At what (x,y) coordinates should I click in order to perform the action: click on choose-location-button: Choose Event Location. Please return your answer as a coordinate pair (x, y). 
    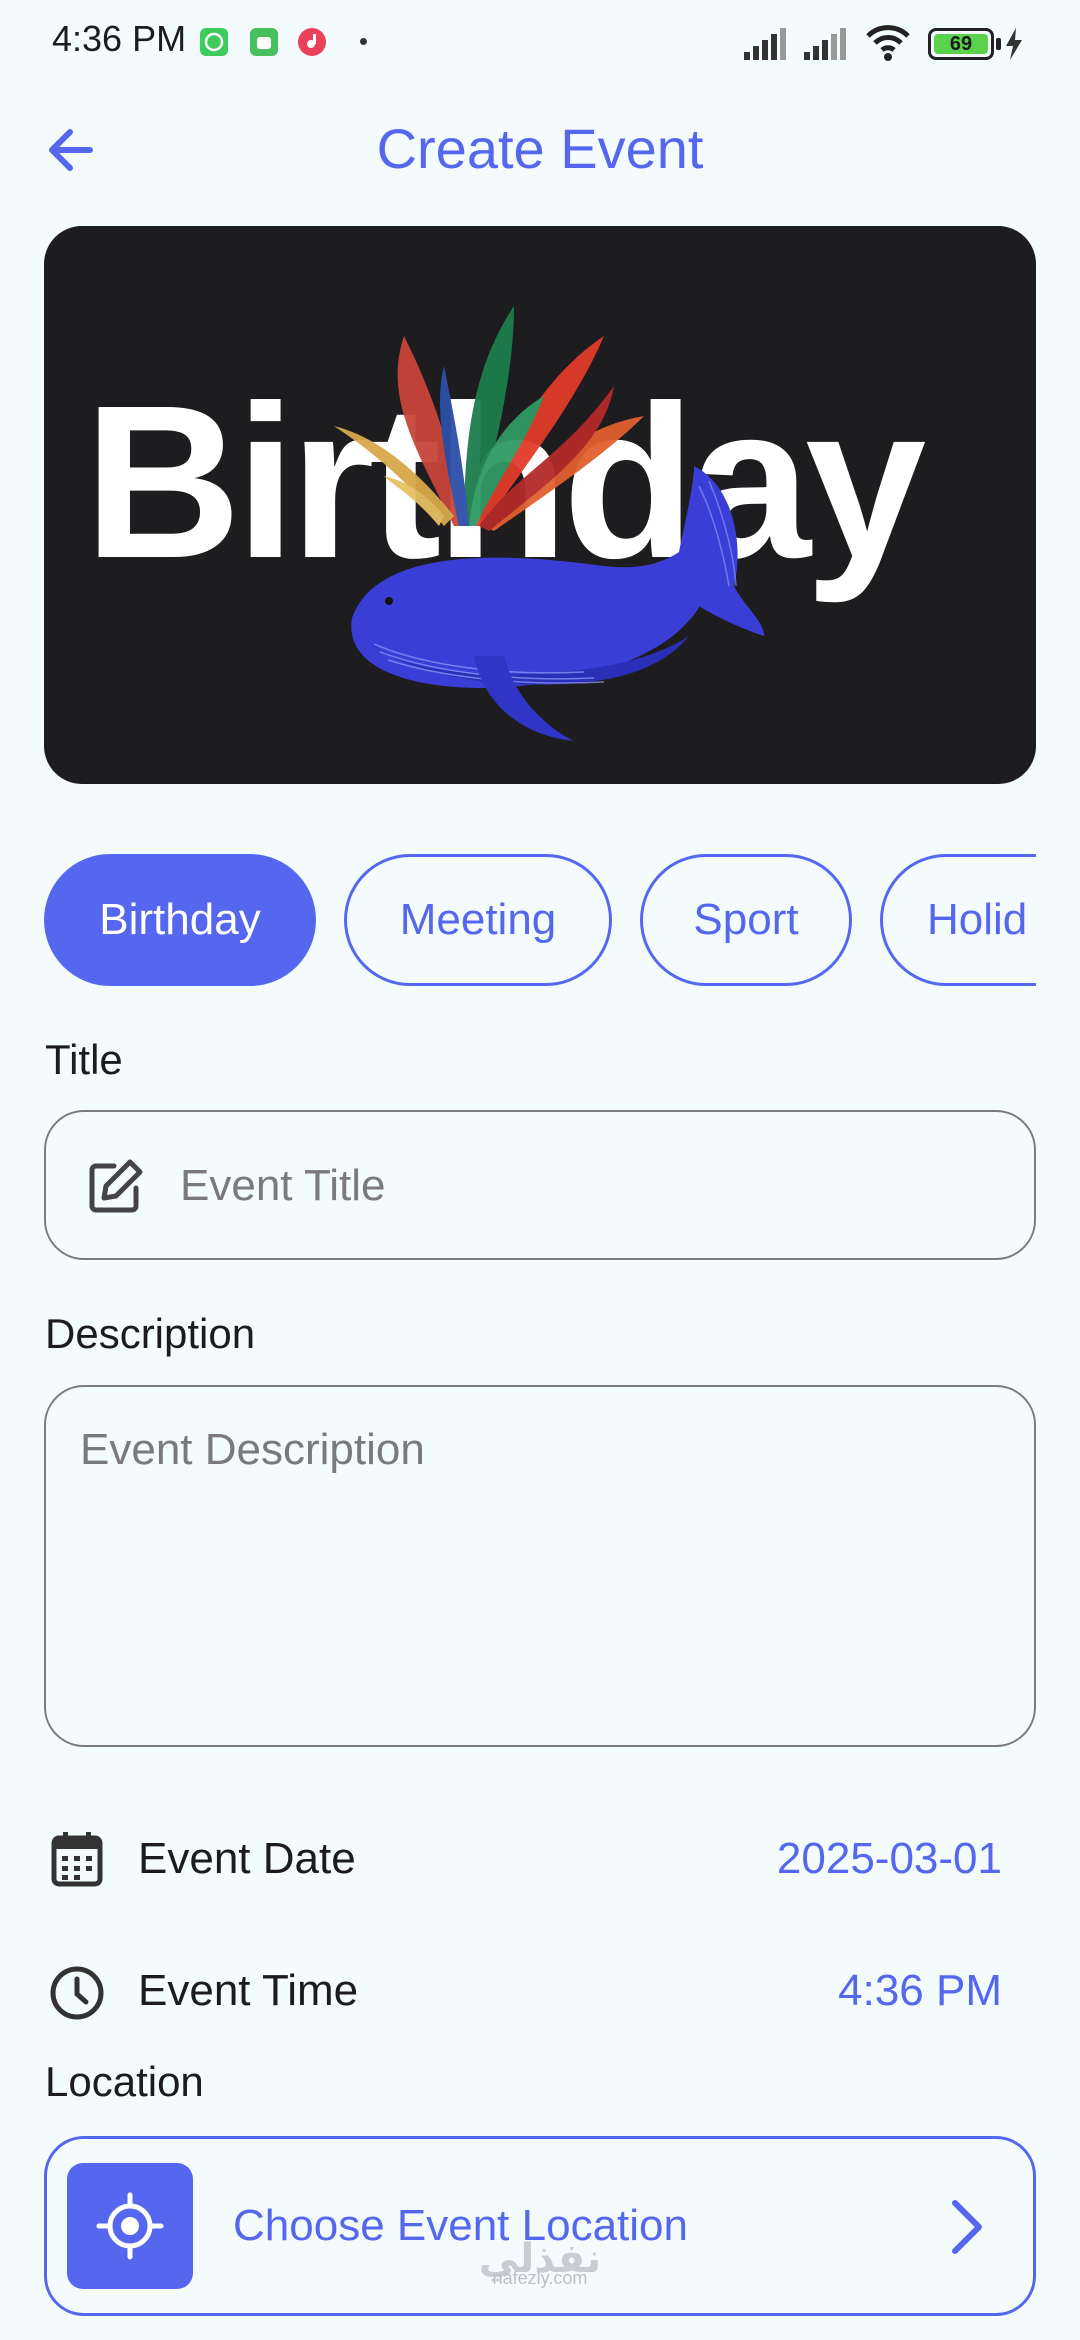
    Looking at the image, I should click on (540, 2226).